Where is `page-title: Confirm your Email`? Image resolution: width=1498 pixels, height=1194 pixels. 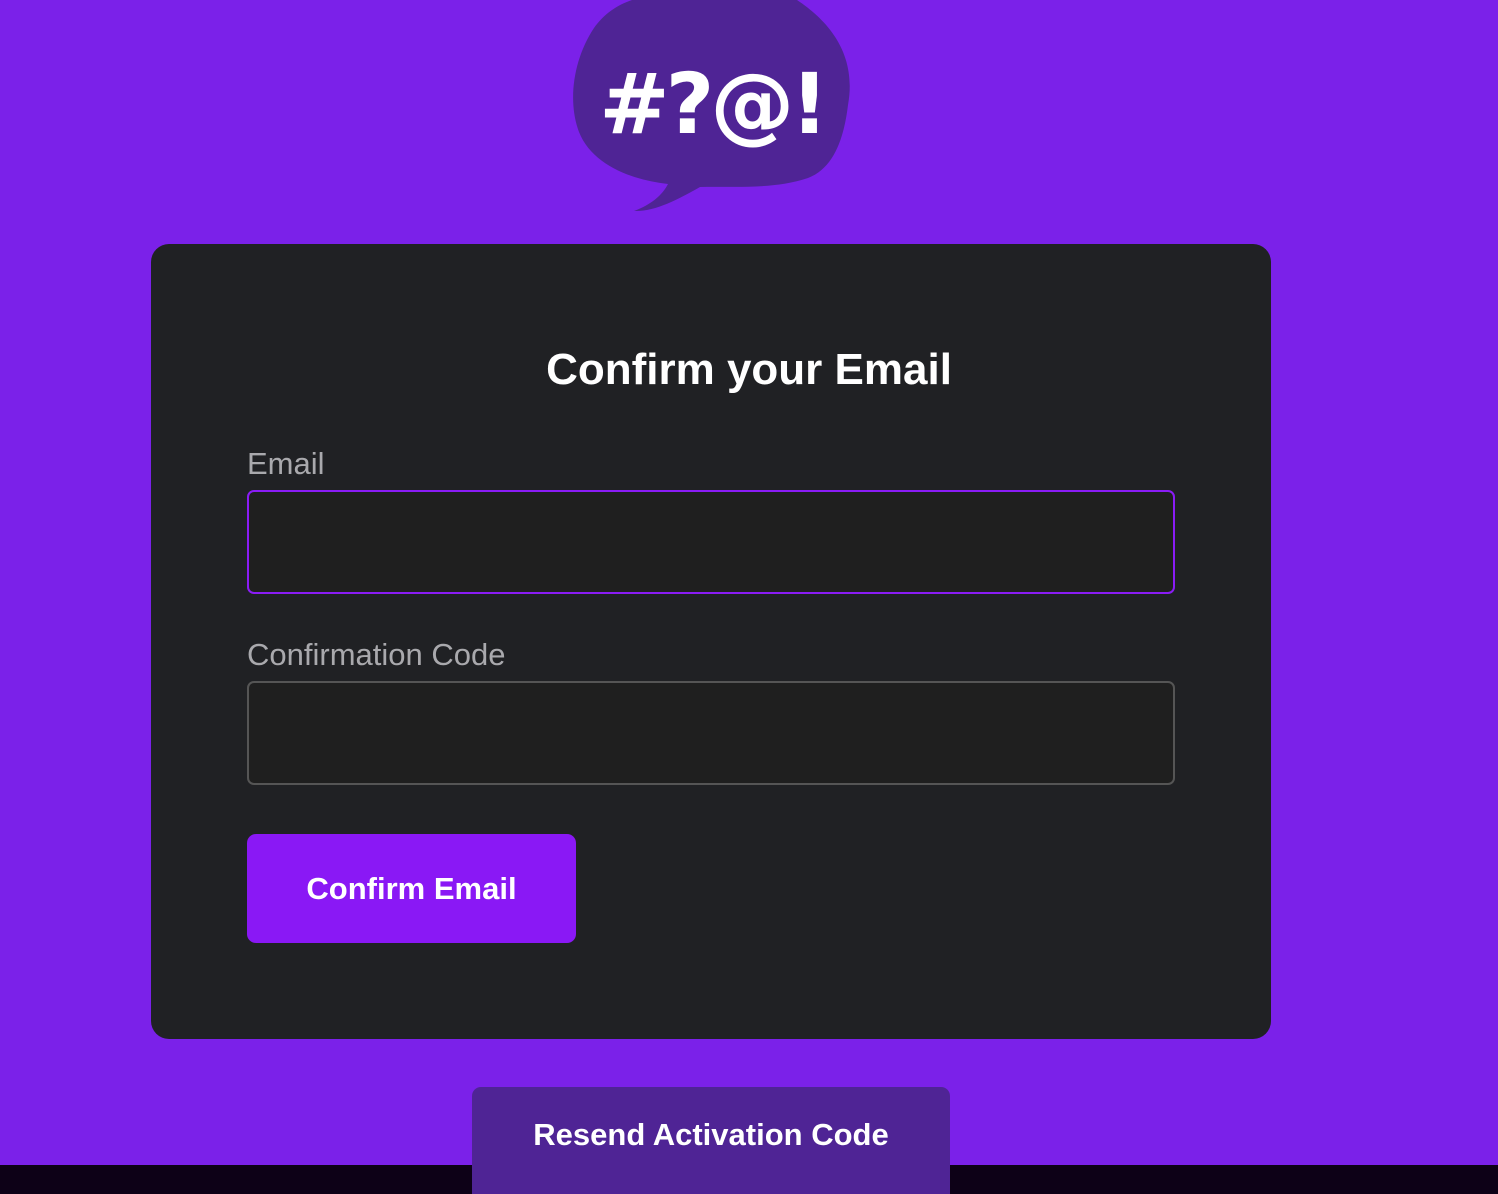 page-title: Confirm your Email is located at coordinates (749, 369).